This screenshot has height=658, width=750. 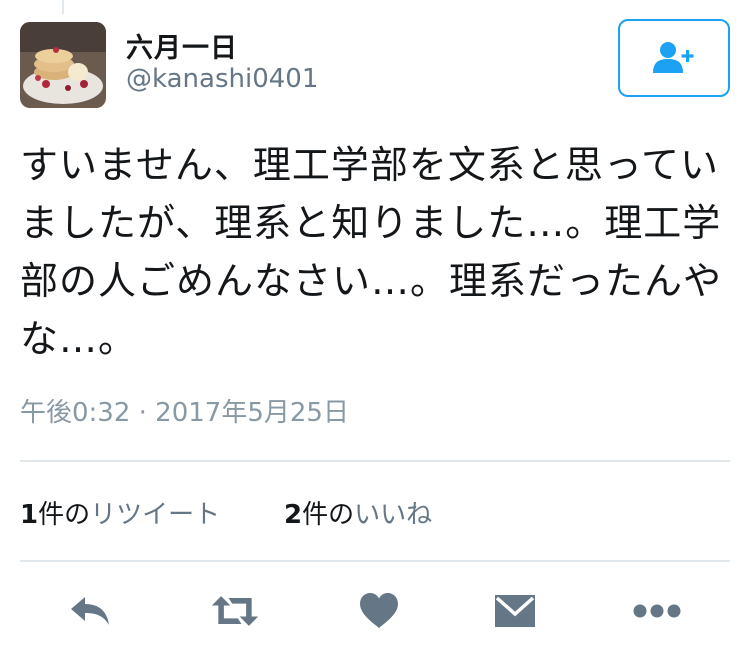 I want to click on follow-user-icon, so click(x=673, y=57).